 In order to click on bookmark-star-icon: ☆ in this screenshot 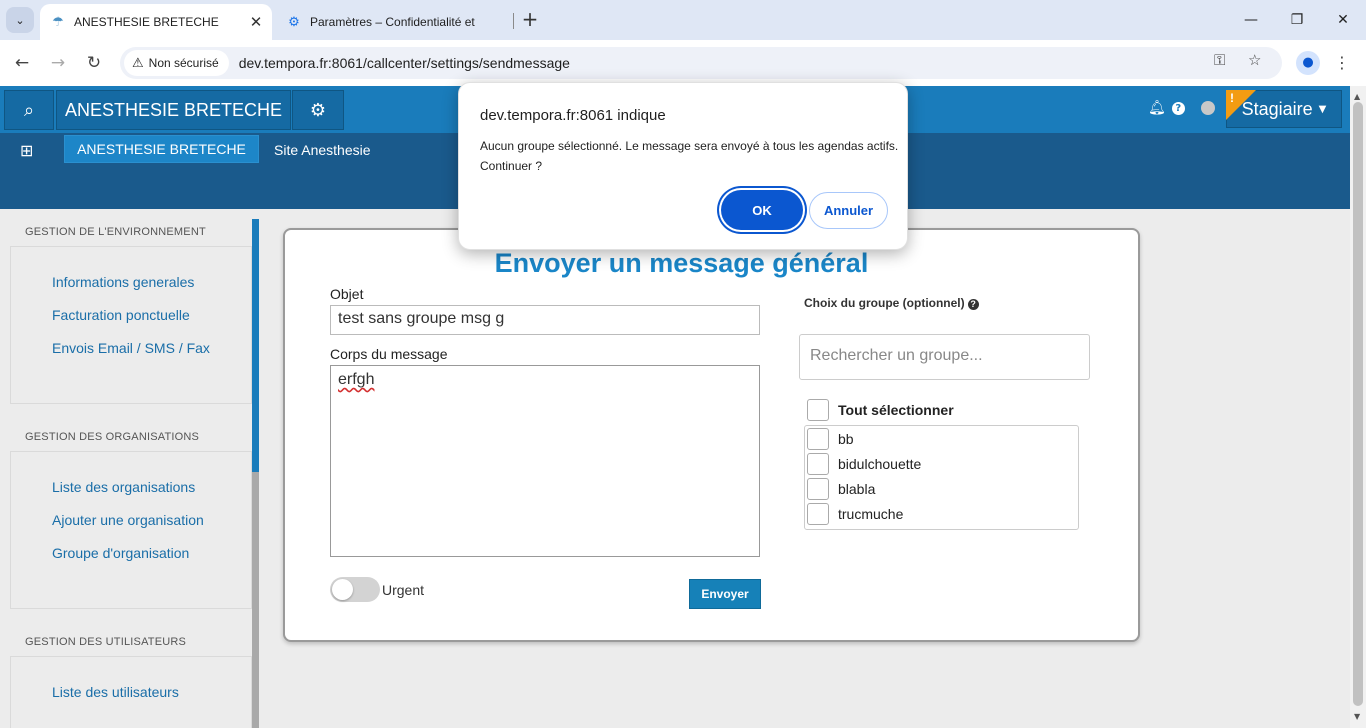, I will do `click(1254, 60)`.